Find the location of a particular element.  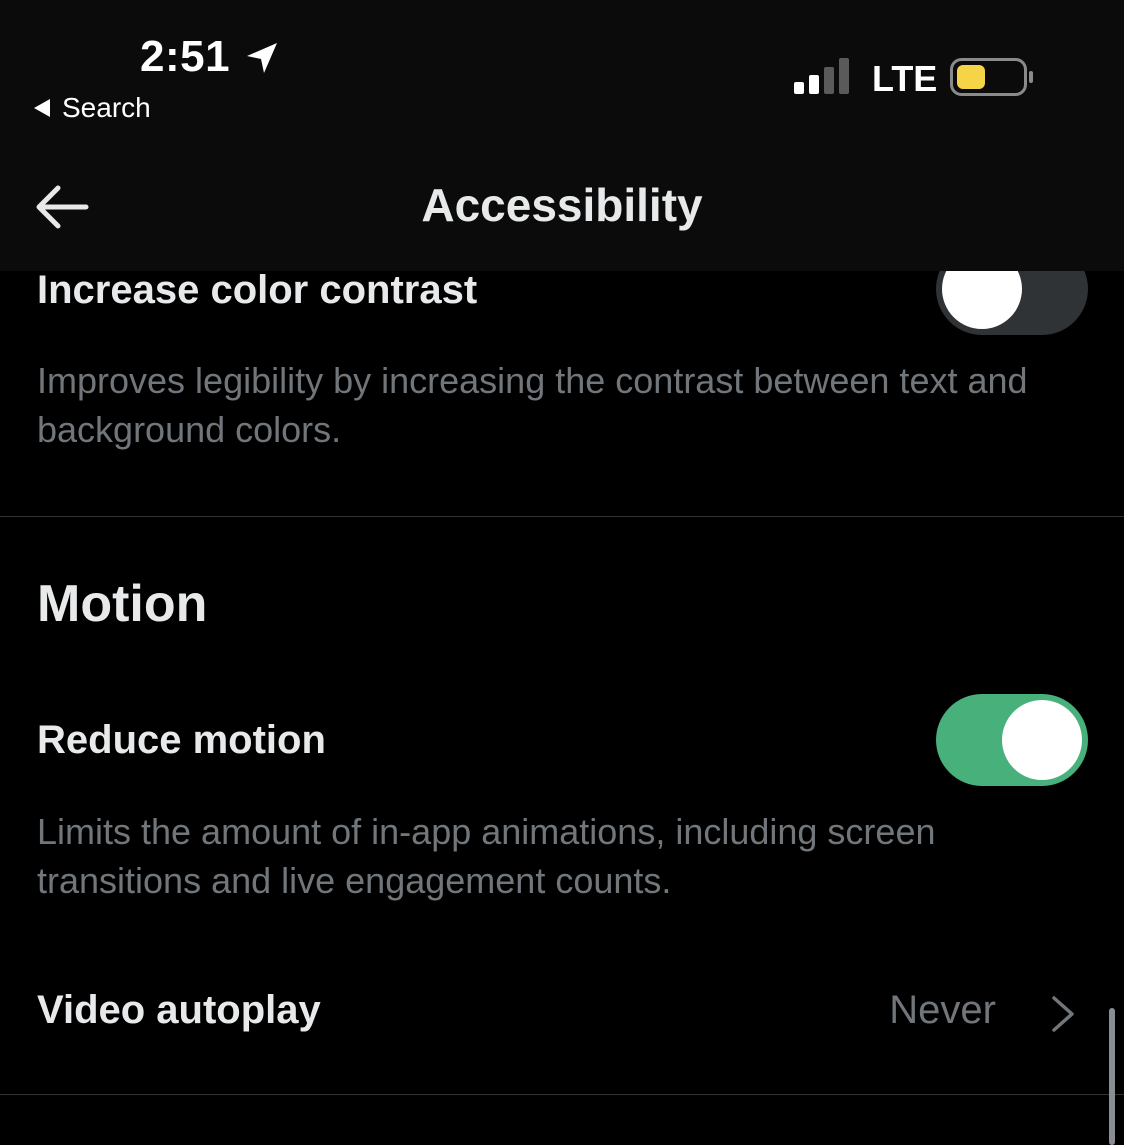

back-to-app-label: Search is located at coordinates (106, 107).